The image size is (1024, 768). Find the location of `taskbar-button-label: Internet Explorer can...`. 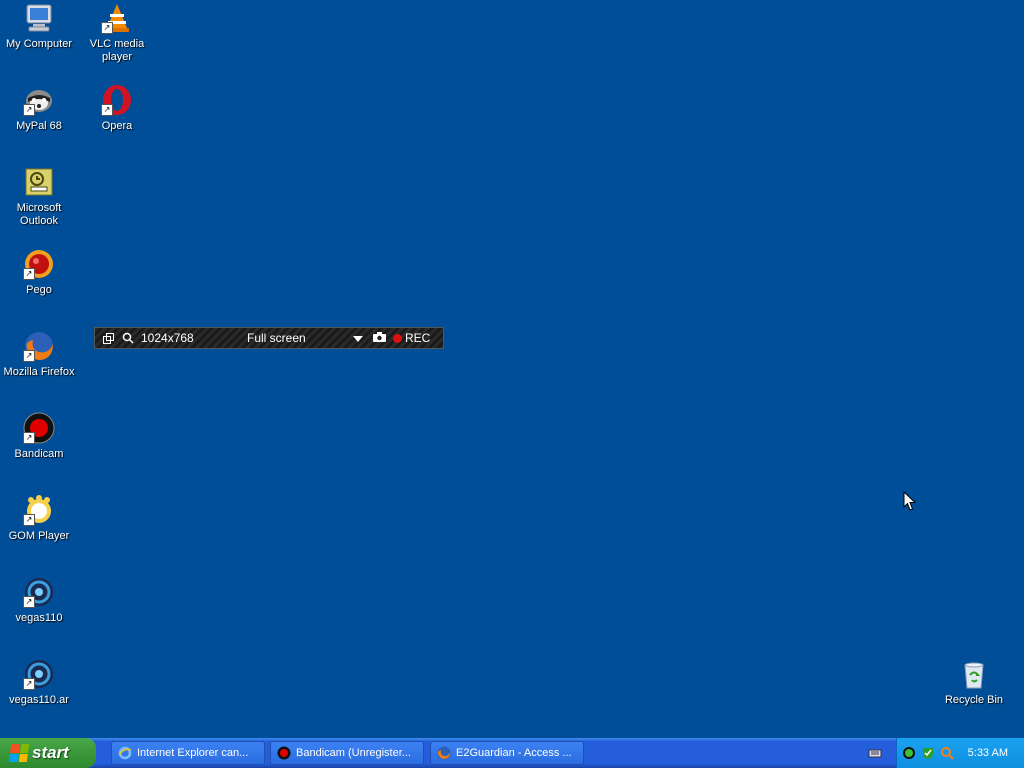

taskbar-button-label: Internet Explorer can... is located at coordinates (193, 753).